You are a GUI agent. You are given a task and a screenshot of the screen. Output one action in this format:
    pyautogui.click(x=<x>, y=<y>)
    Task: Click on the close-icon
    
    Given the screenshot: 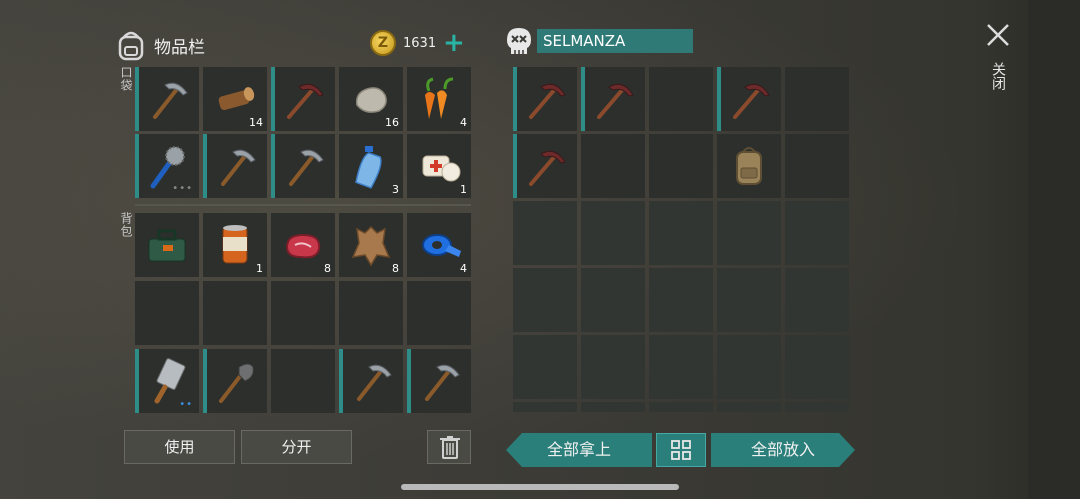 What is the action you would take?
    pyautogui.click(x=998, y=35)
    